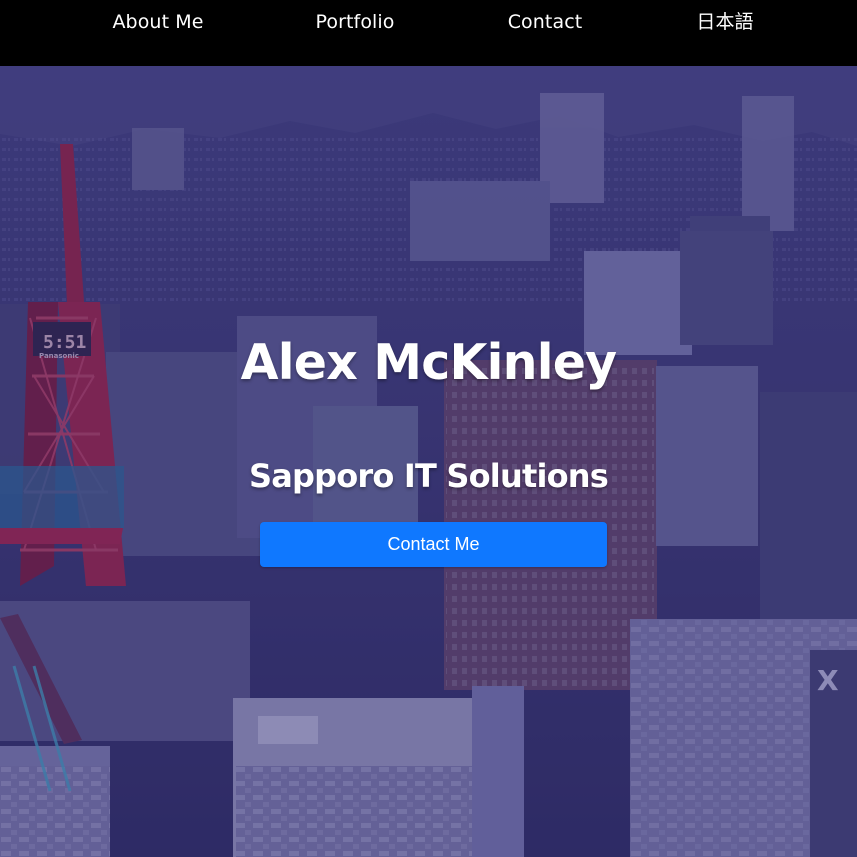  What do you see at coordinates (157, 22) in the screenshot?
I see `nav-link-about-me: About Me` at bounding box center [157, 22].